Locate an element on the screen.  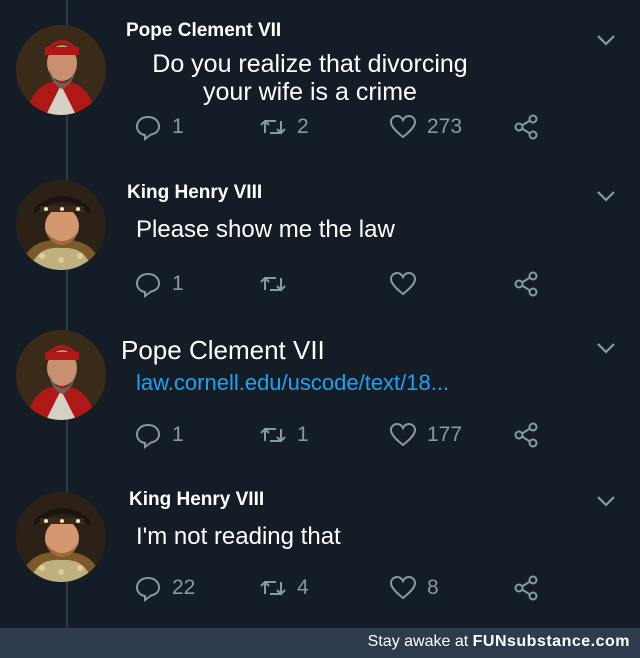
watermark-text: Stay awake at FUNsubstance.com is located at coordinates (499, 642).